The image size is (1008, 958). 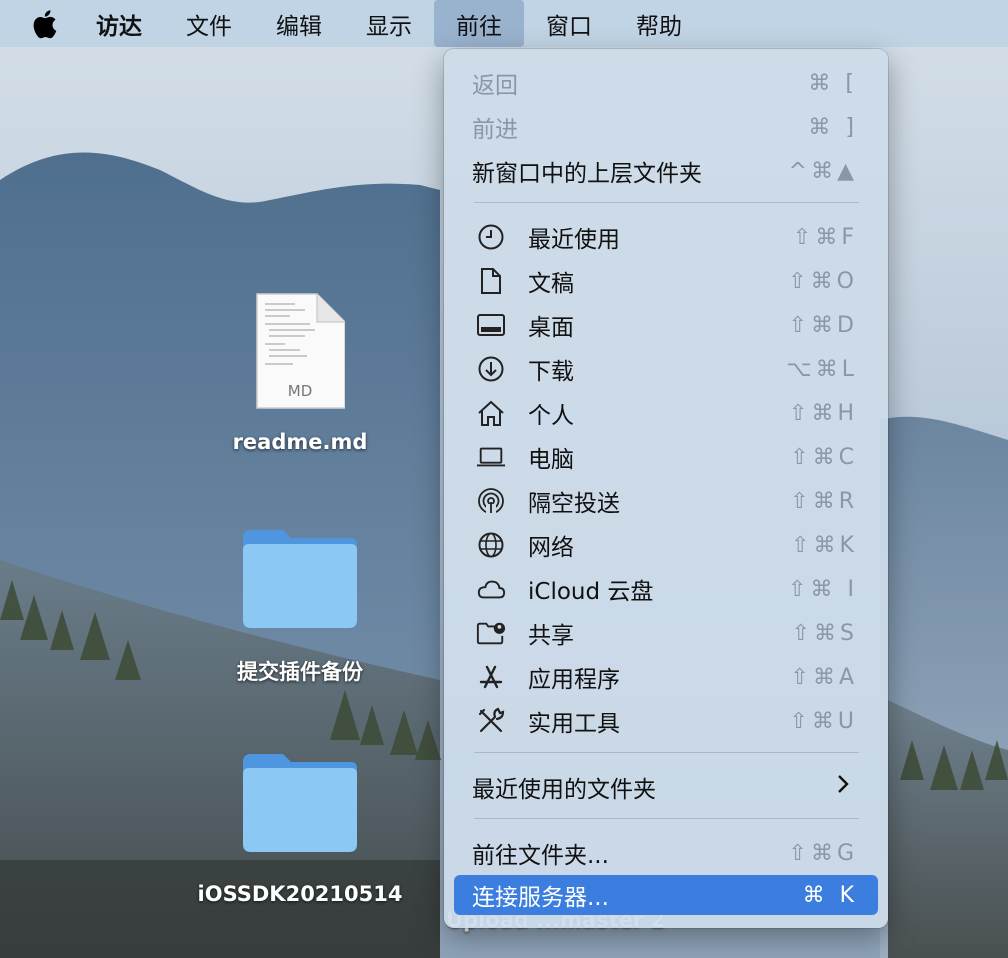 I want to click on menu-item-label: 实用工具, so click(x=574, y=724).